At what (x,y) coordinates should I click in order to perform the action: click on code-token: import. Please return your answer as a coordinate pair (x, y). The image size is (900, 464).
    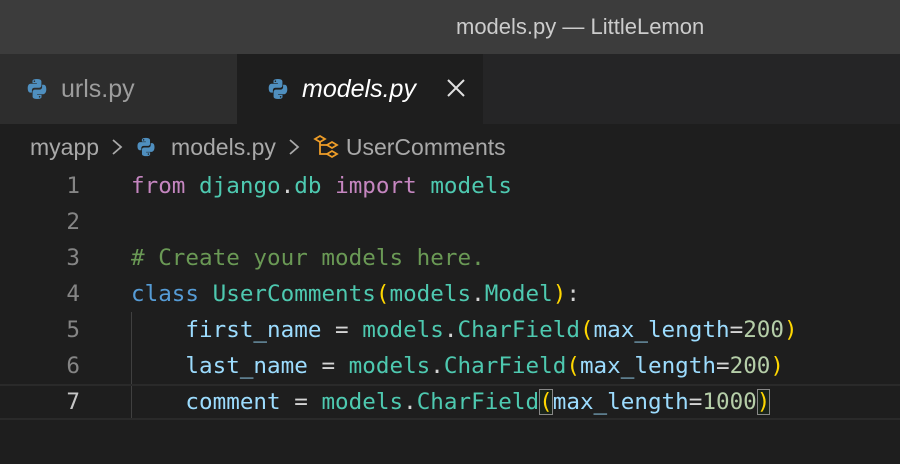
    Looking at the image, I should click on (376, 186).